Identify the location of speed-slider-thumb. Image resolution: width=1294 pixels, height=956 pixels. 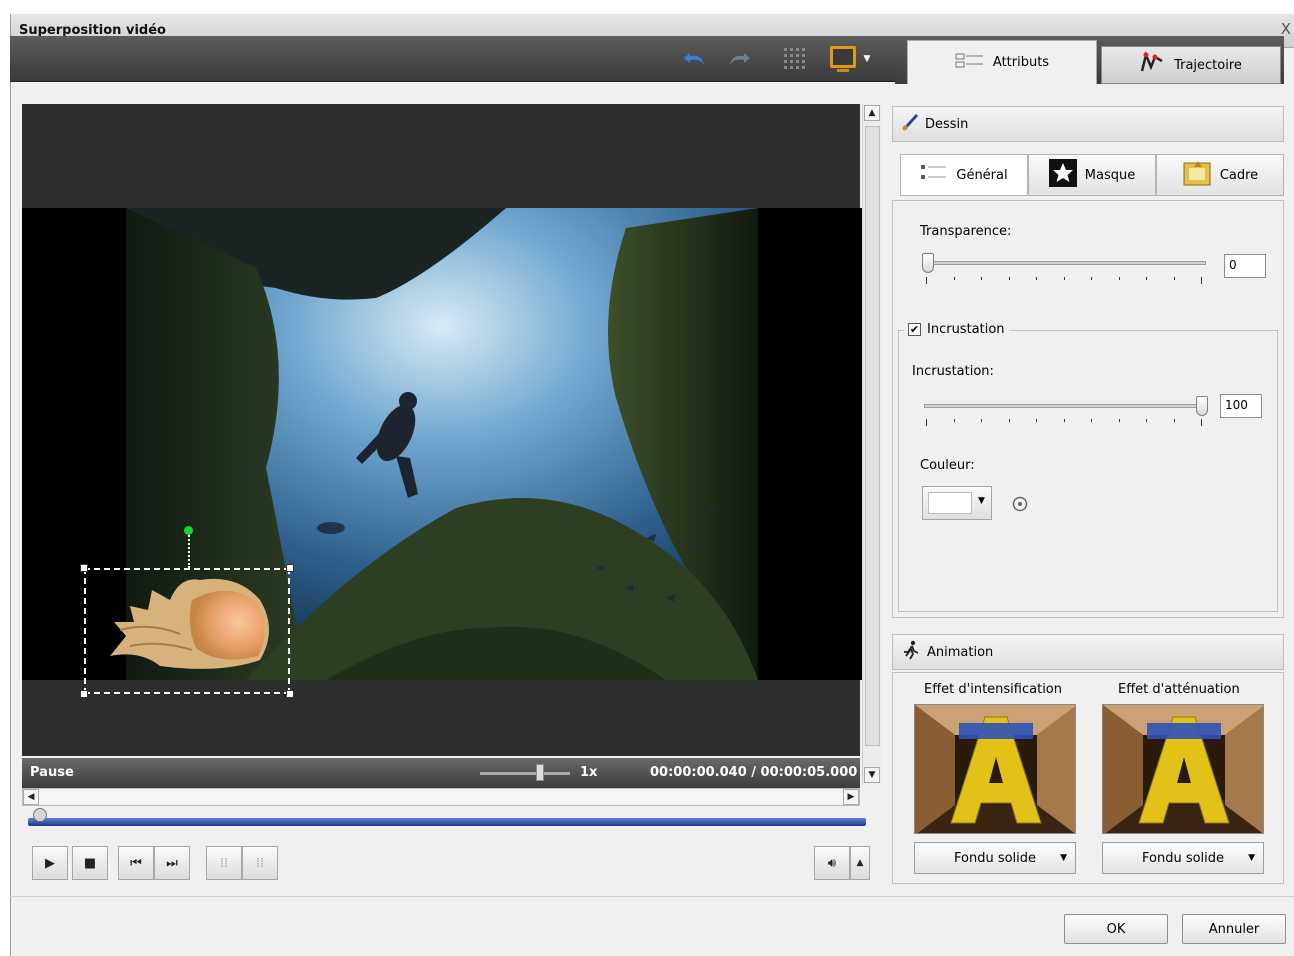
(540, 772).